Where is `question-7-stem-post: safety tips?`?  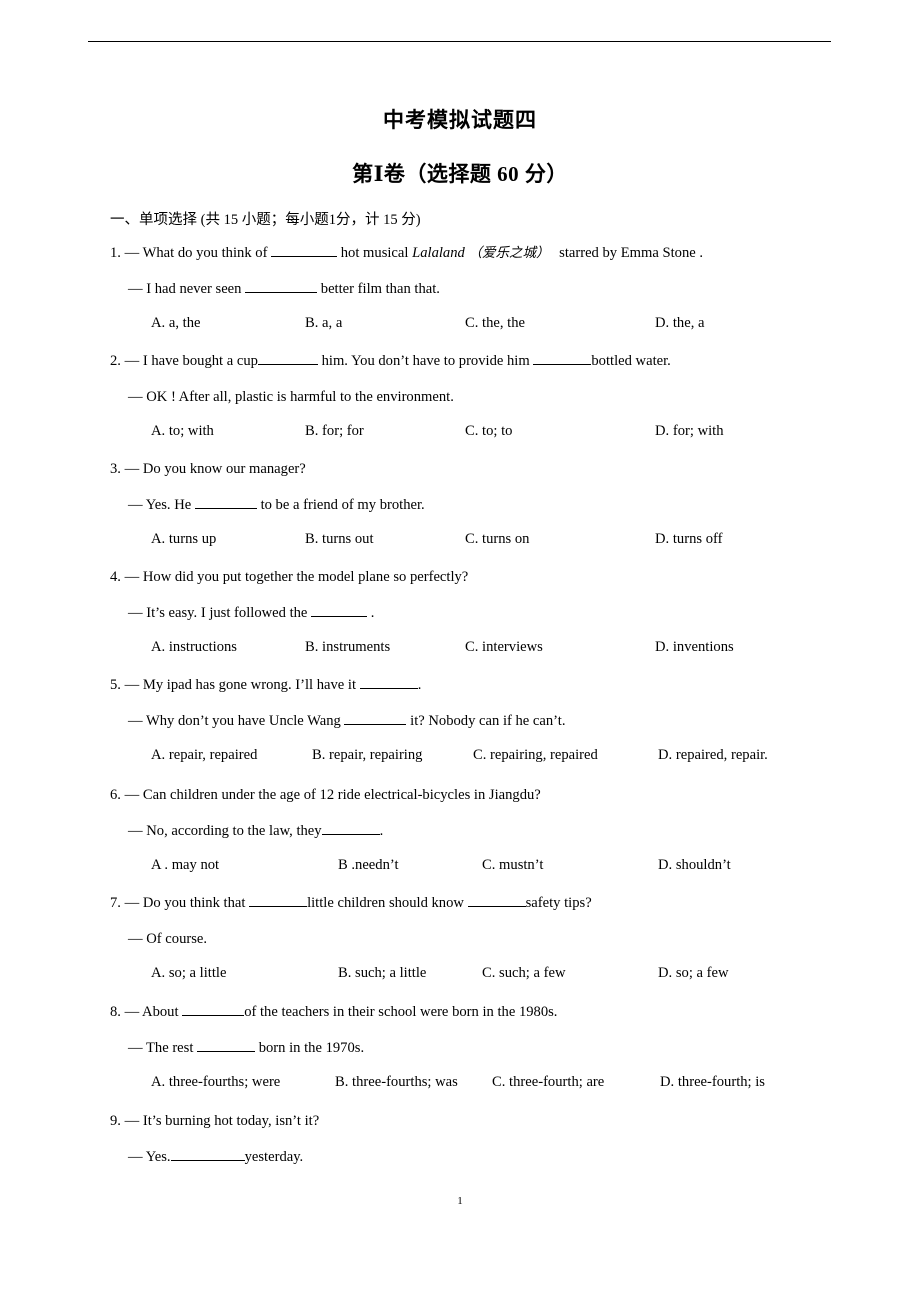
question-7-stem-post: safety tips? is located at coordinates (558, 903).